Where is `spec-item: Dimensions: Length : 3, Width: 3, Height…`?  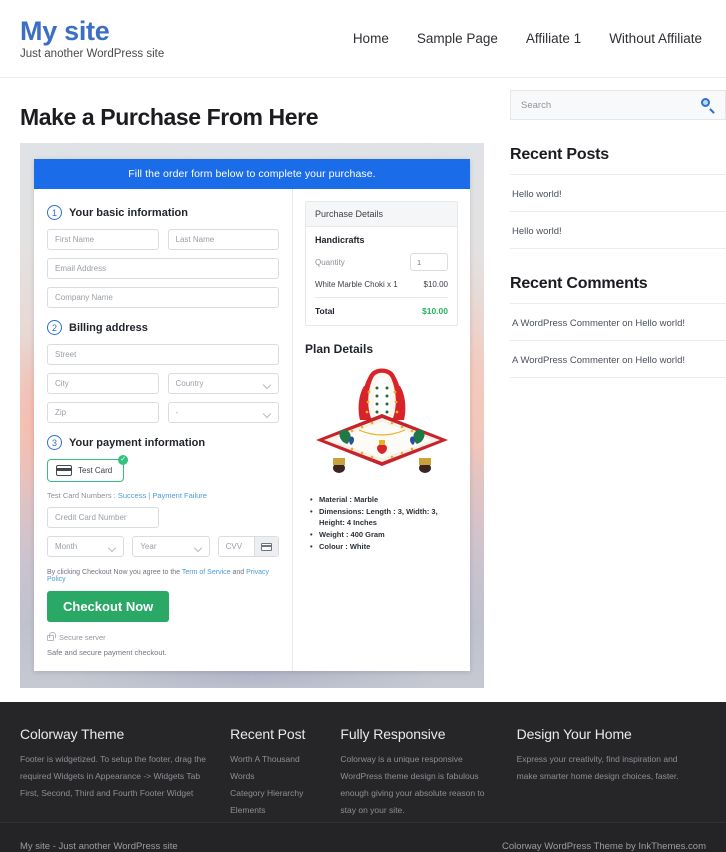 spec-item: Dimensions: Length : 3, Width: 3, Height… is located at coordinates (384, 517).